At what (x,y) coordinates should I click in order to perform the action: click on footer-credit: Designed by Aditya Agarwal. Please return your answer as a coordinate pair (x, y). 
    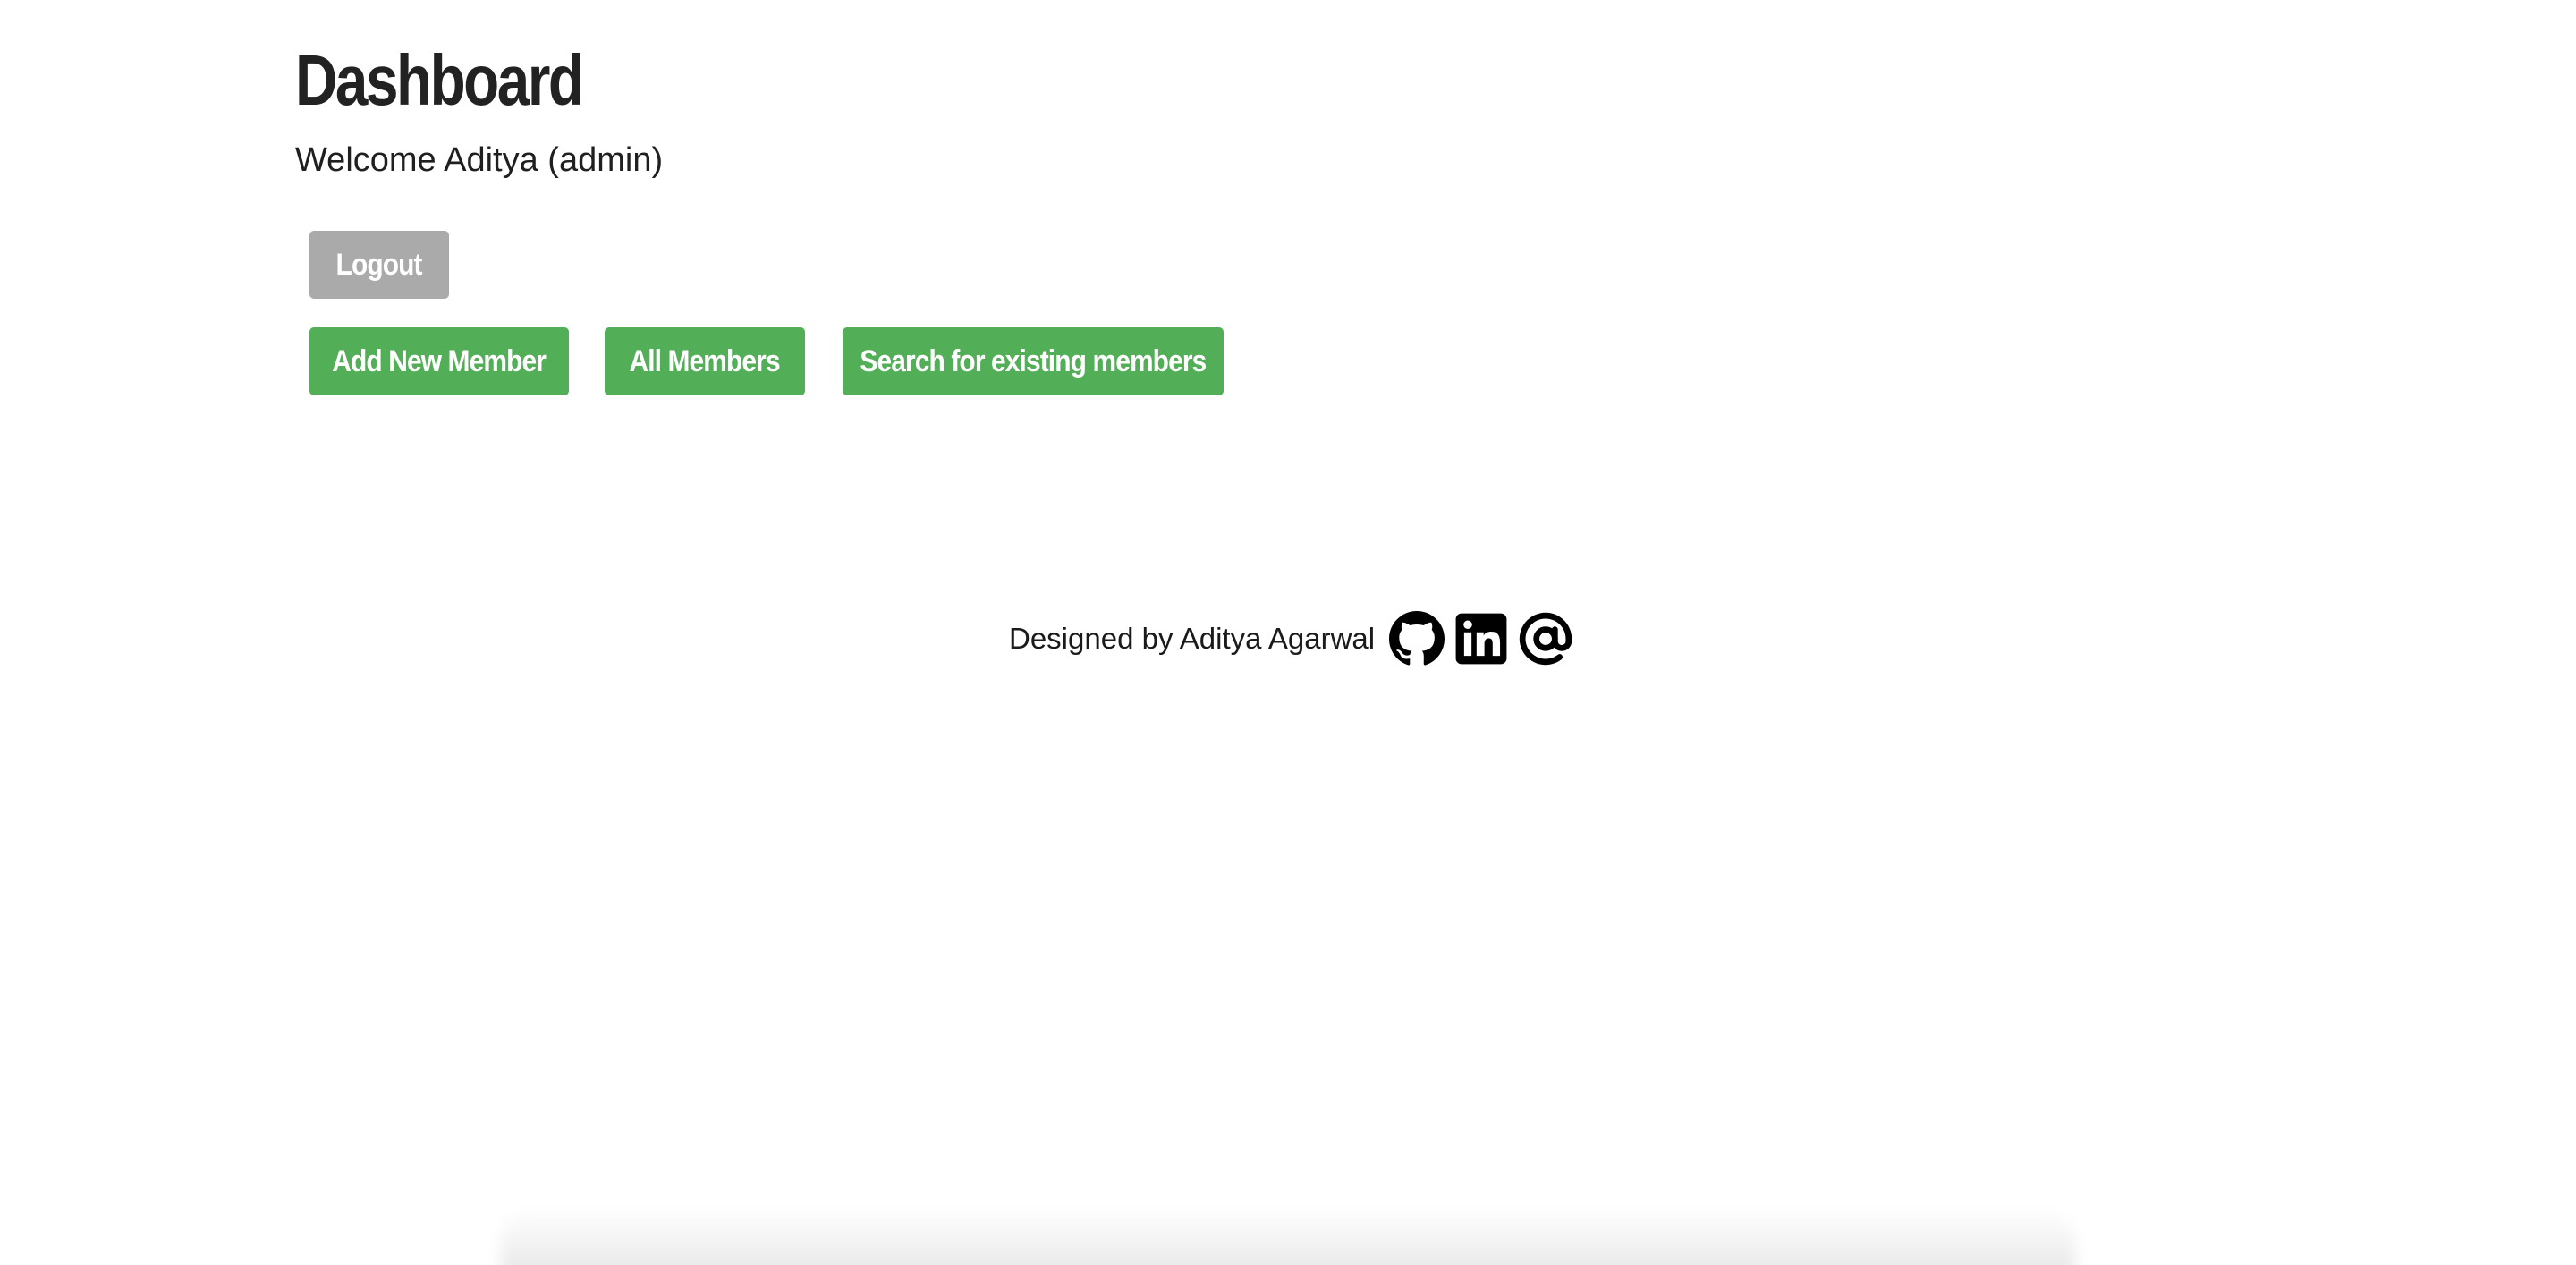
    Looking at the image, I should click on (1192, 638).